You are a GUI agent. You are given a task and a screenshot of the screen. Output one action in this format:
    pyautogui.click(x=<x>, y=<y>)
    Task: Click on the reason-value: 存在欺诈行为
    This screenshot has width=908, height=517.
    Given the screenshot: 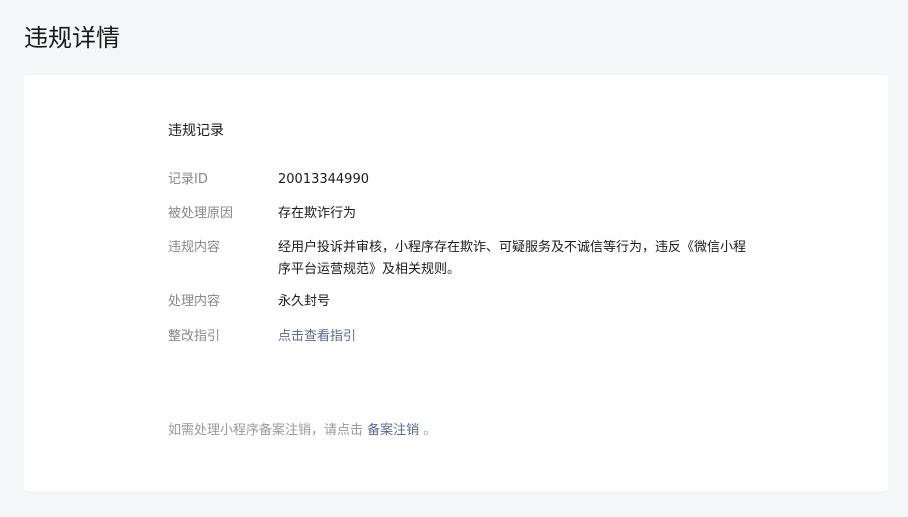 What is the action you would take?
    pyautogui.click(x=317, y=213)
    